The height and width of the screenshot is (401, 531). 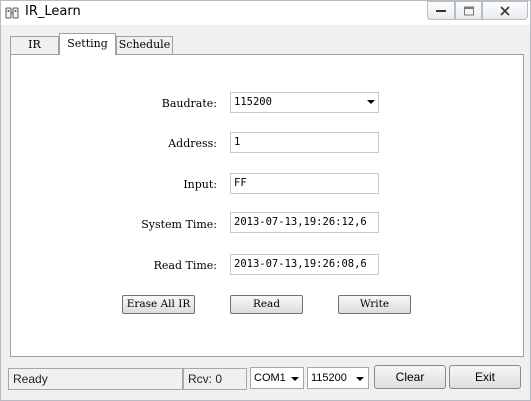 I want to click on maximize-button, so click(x=468, y=10).